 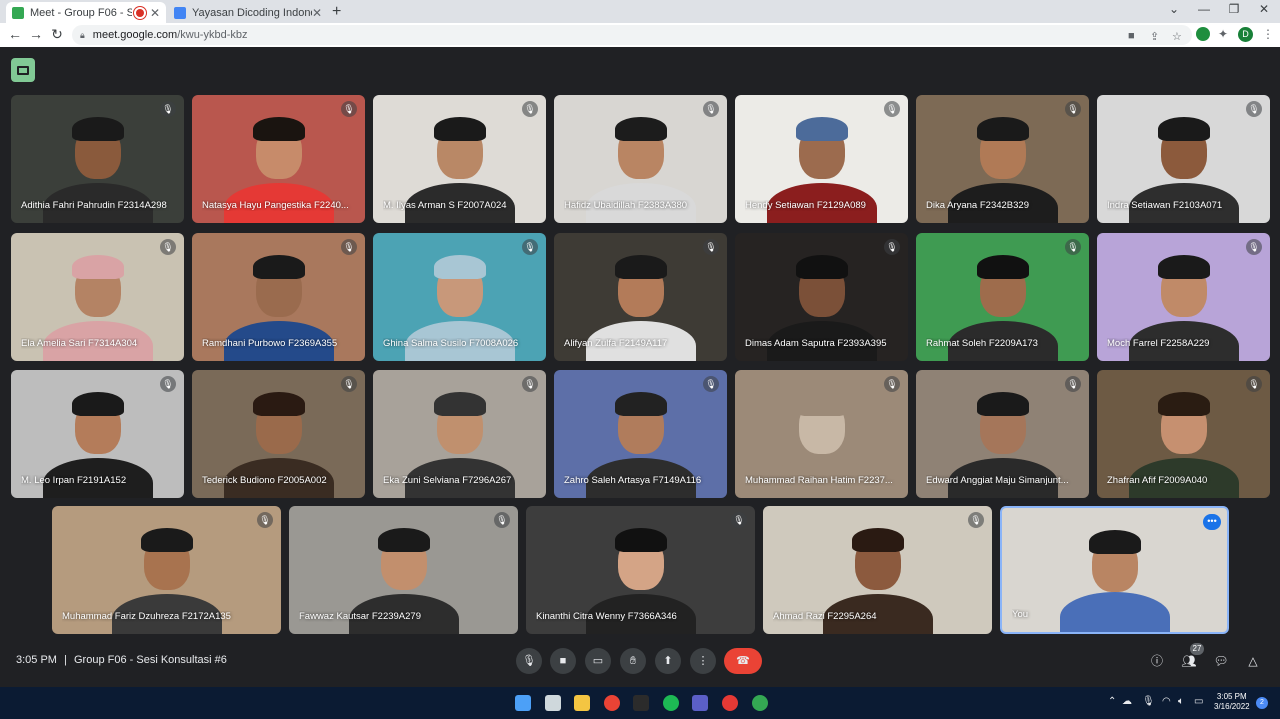 What do you see at coordinates (1183, 159) in the screenshot?
I see `participant-tile: 🎙︎ Indra Setiawan F2103A071` at bounding box center [1183, 159].